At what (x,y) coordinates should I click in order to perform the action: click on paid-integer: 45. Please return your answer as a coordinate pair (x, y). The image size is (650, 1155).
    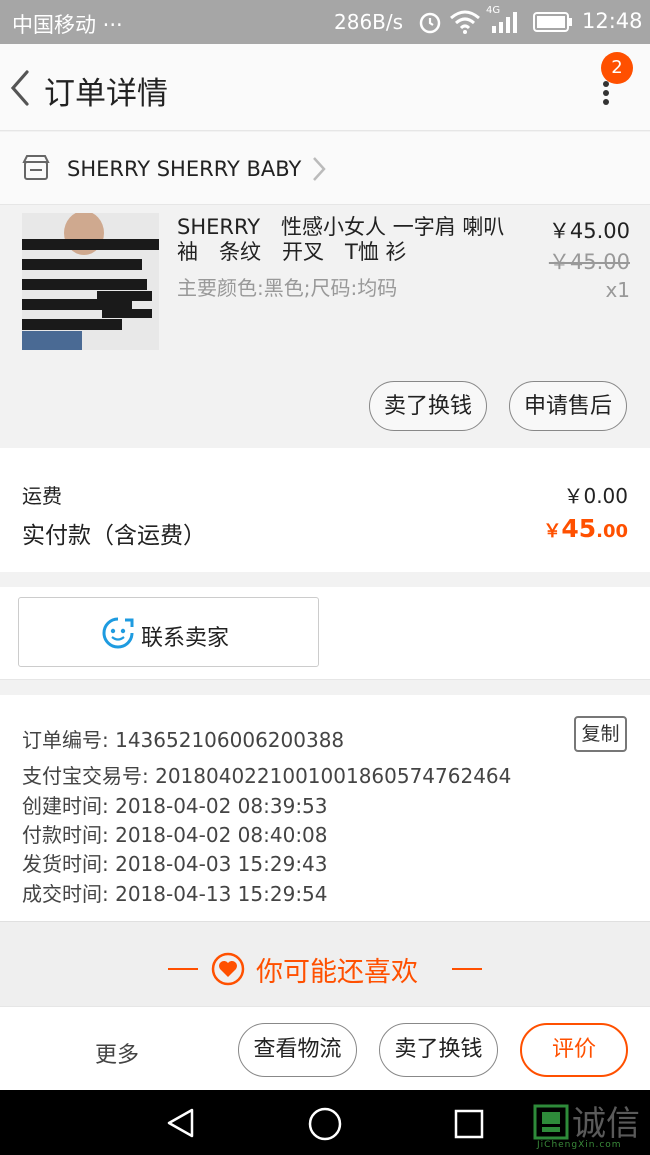
    Looking at the image, I should click on (579, 528).